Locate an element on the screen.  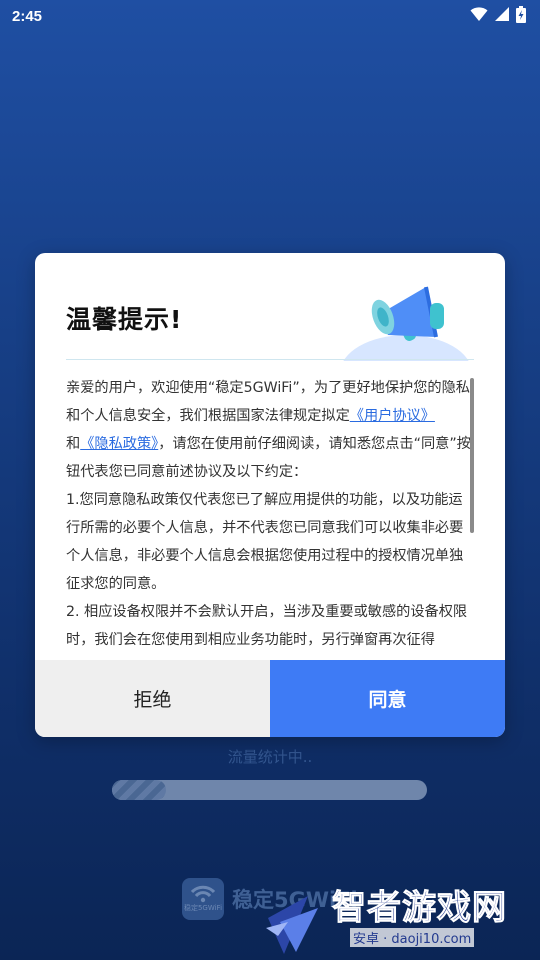
watermark-logo-icon is located at coordinates (292, 925).